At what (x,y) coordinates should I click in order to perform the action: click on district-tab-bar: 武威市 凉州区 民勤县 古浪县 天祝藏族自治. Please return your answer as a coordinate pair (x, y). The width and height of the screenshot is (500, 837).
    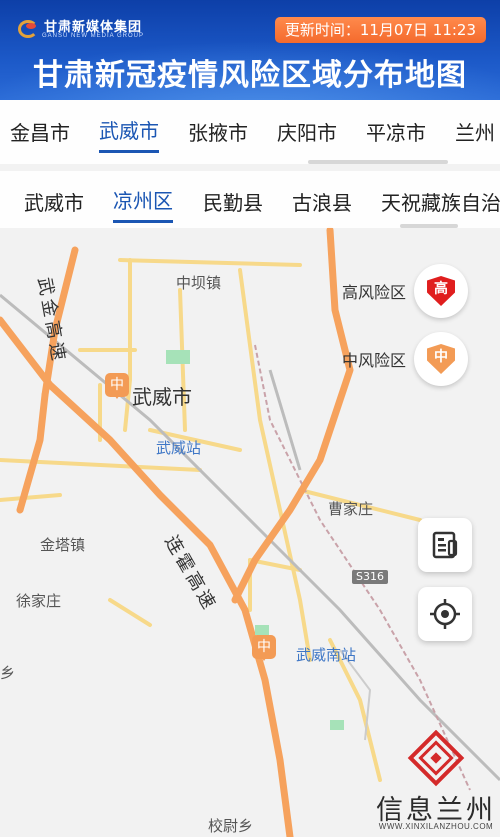
    Looking at the image, I should click on (250, 199).